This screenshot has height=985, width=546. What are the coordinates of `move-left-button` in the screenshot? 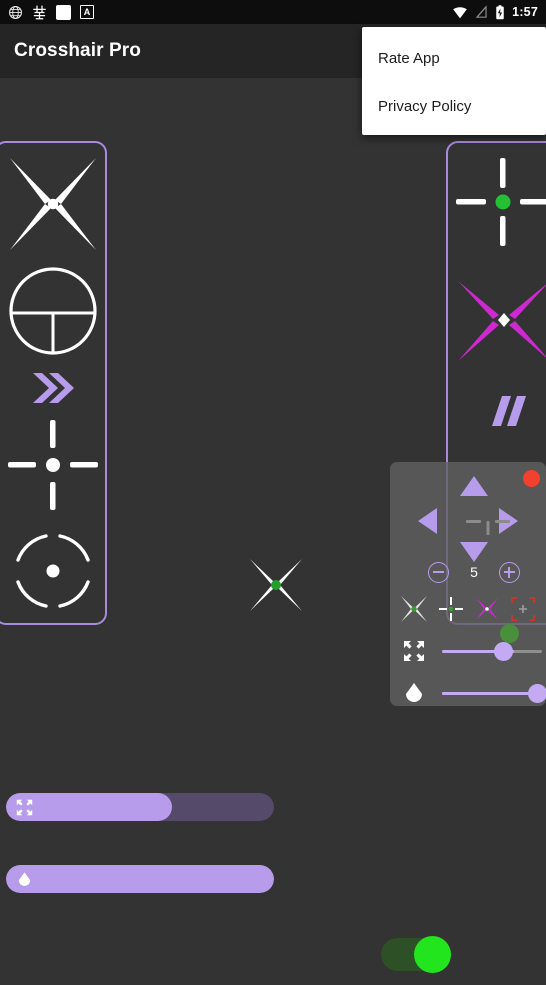 It's located at (427, 521).